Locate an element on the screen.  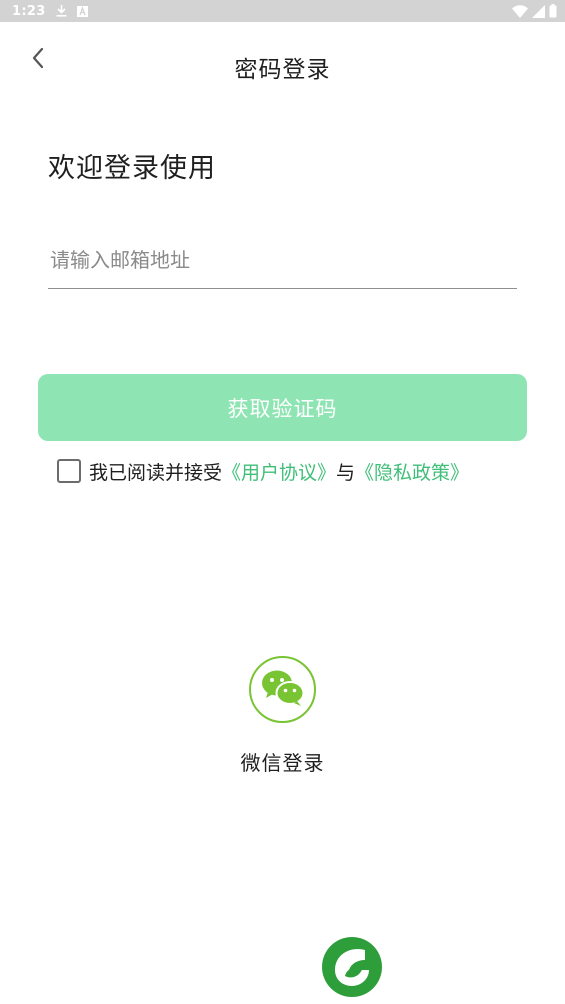
wechat-login-label: 微信登录 is located at coordinates (282, 763).